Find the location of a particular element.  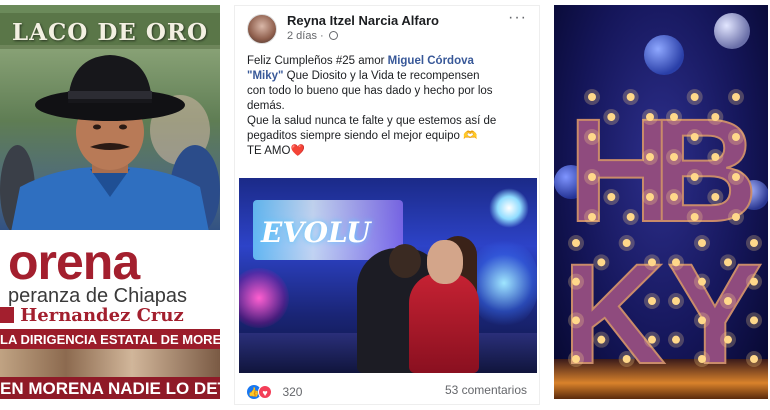

candidate-name: Hernandez Cruz is located at coordinates (92, 315).